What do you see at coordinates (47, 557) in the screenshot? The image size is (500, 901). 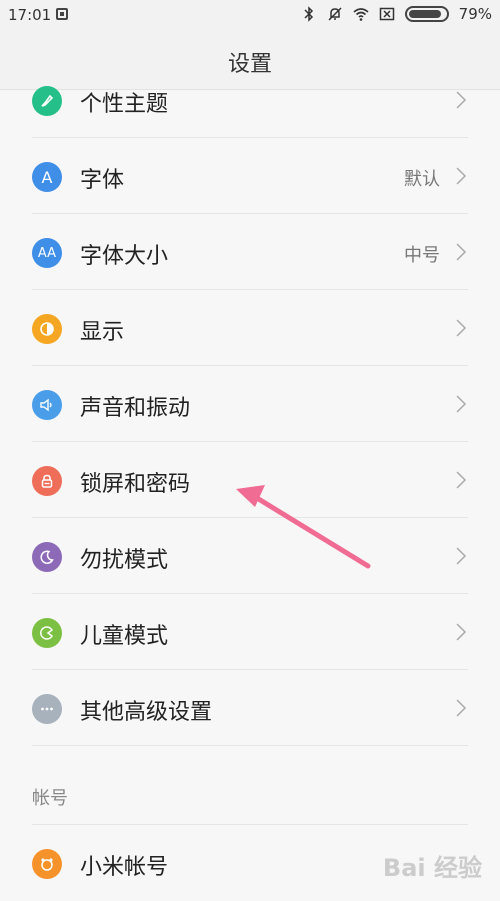 I see `moon-icon` at bounding box center [47, 557].